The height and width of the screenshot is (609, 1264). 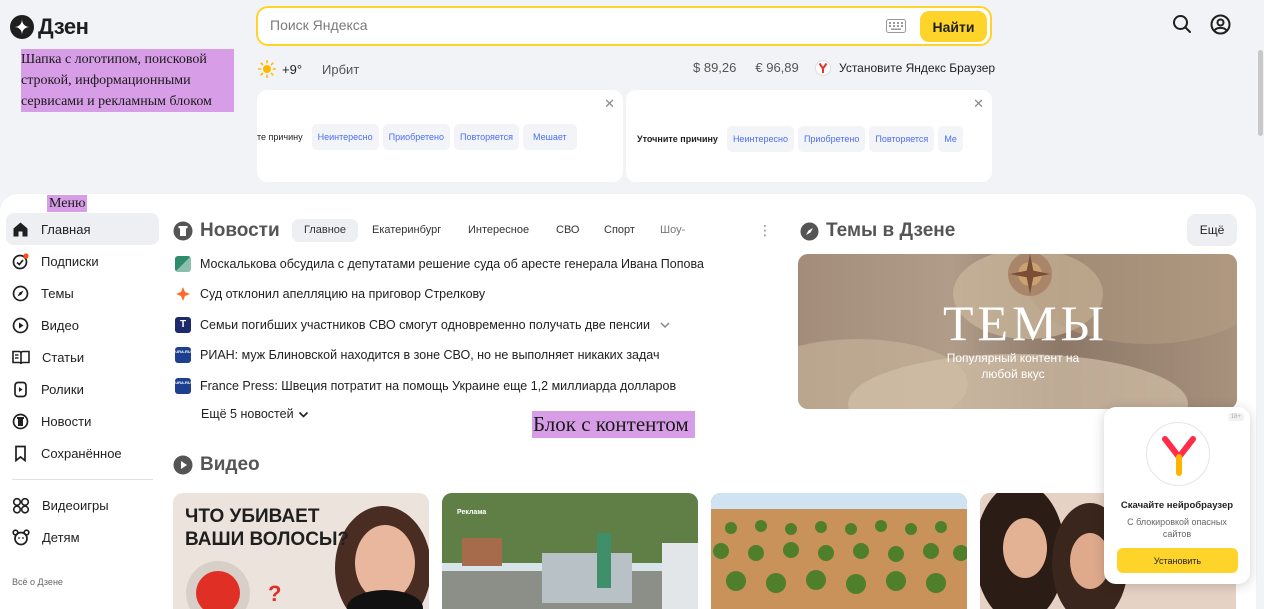 I want to click on tab-sport: Спорт, so click(x=619, y=230).